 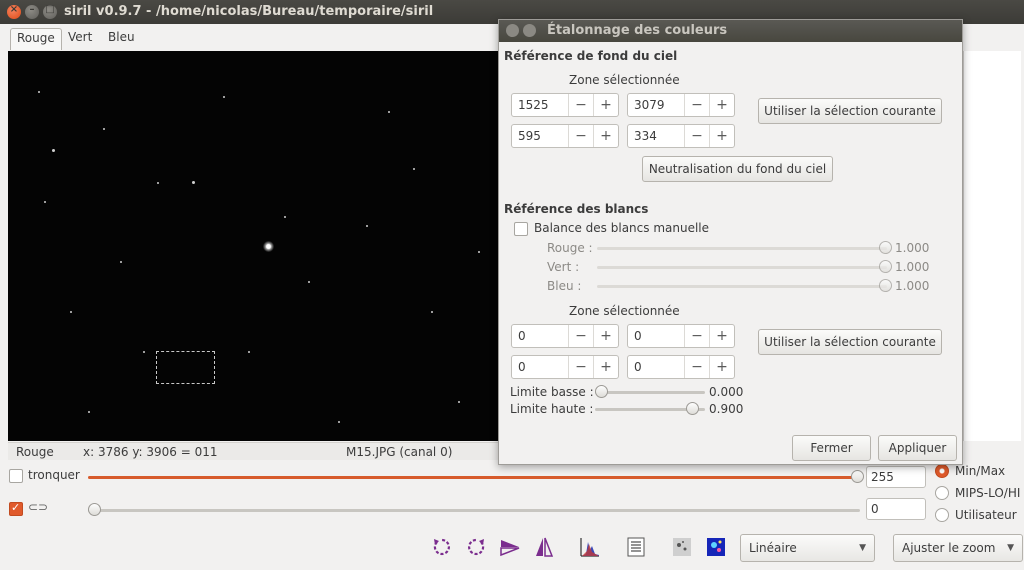 What do you see at coordinates (521, 229) in the screenshot?
I see `manual-white-balance-checkbox` at bounding box center [521, 229].